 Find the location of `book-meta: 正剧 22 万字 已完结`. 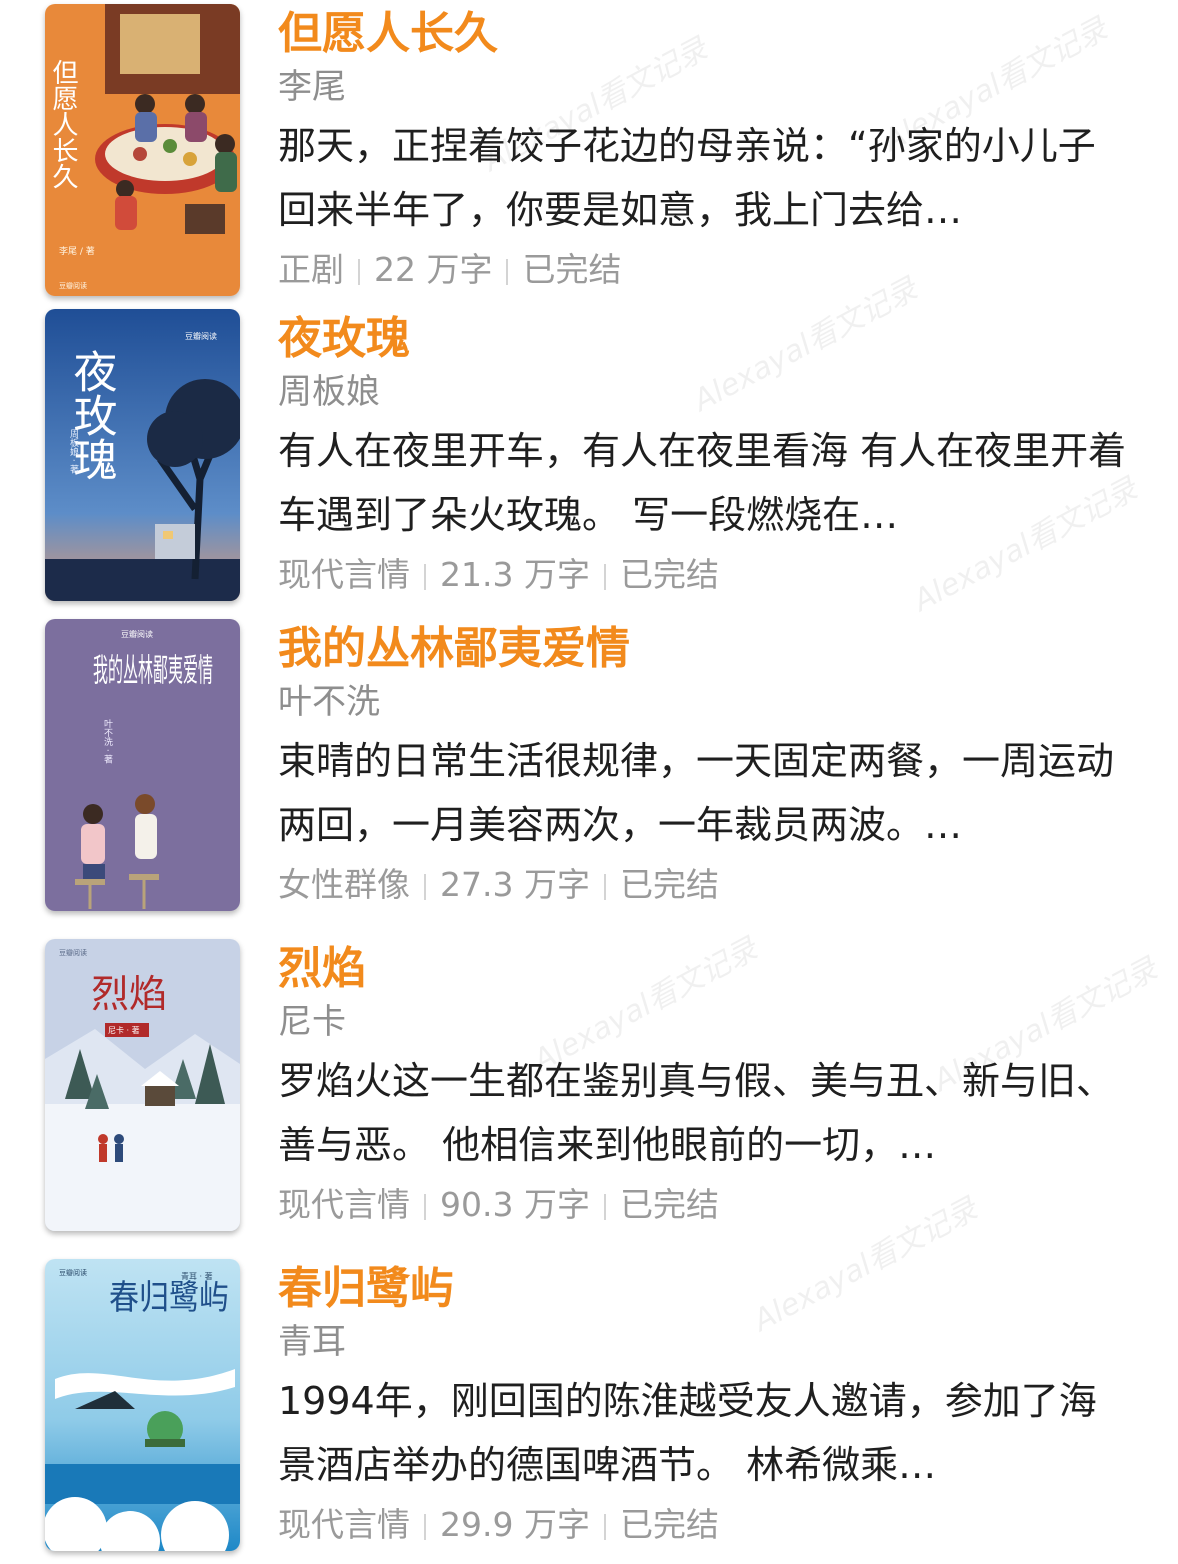

book-meta: 正剧 22 万字 已完结 is located at coordinates (708, 270).